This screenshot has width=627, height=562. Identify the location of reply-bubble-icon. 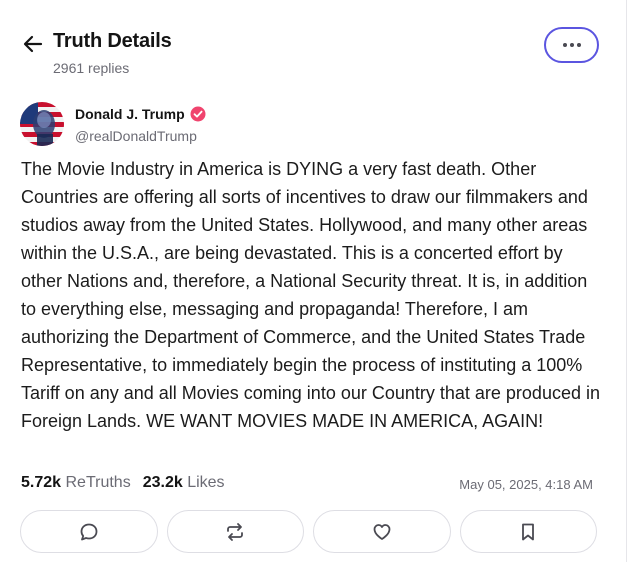
(89, 531).